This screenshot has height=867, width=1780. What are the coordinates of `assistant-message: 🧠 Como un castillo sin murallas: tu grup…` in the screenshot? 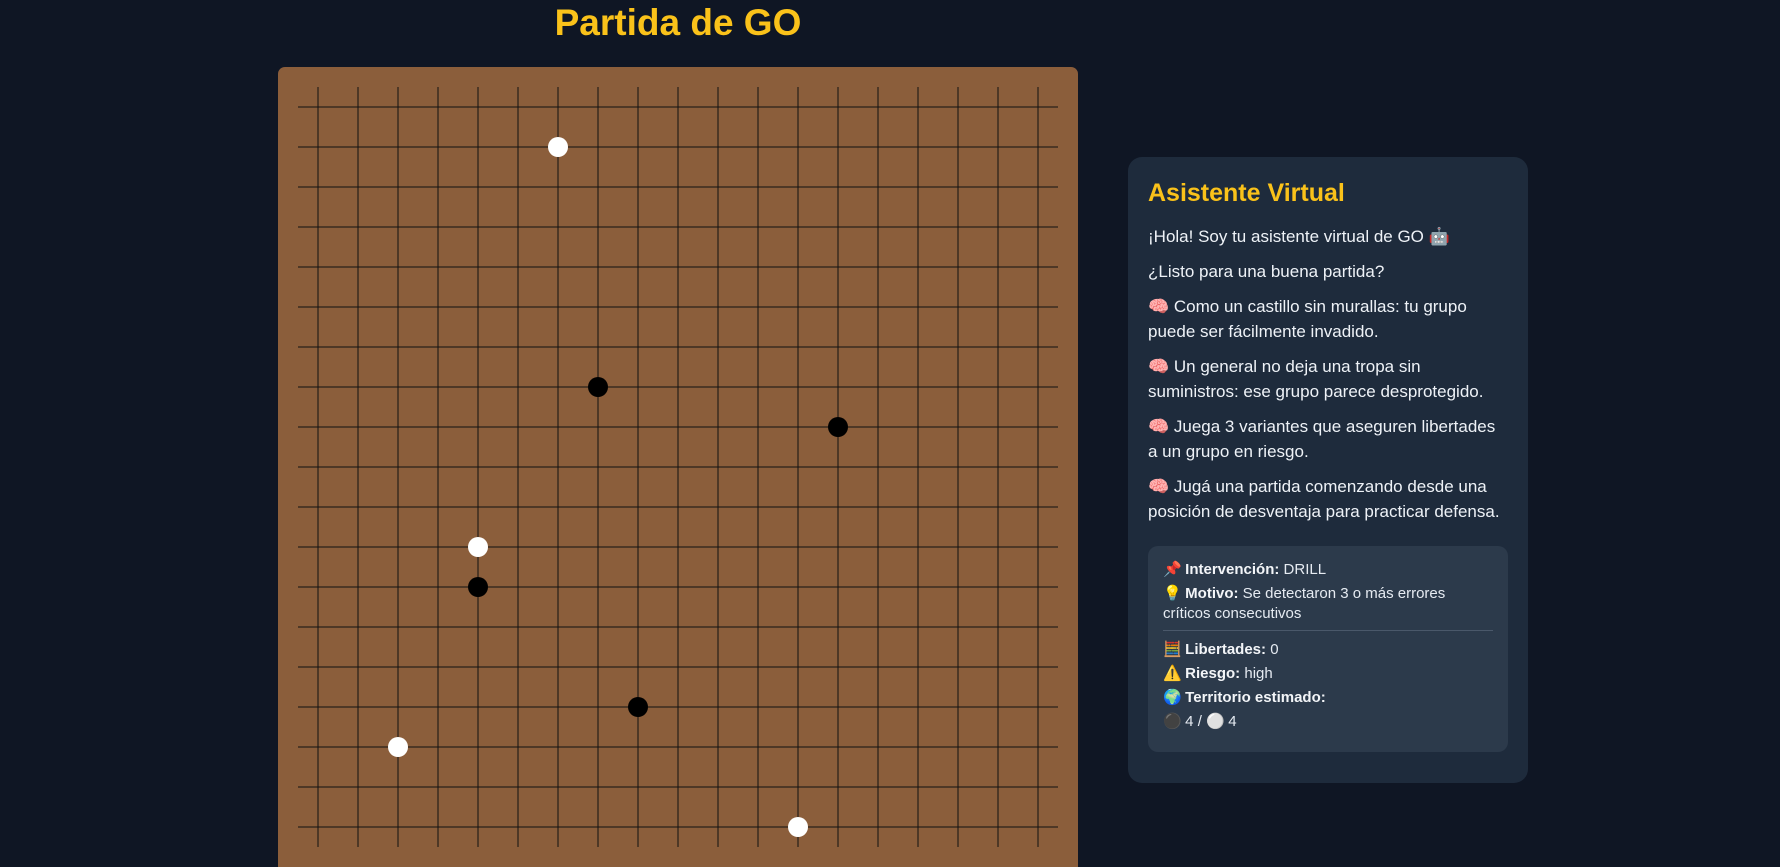 It's located at (1307, 319).